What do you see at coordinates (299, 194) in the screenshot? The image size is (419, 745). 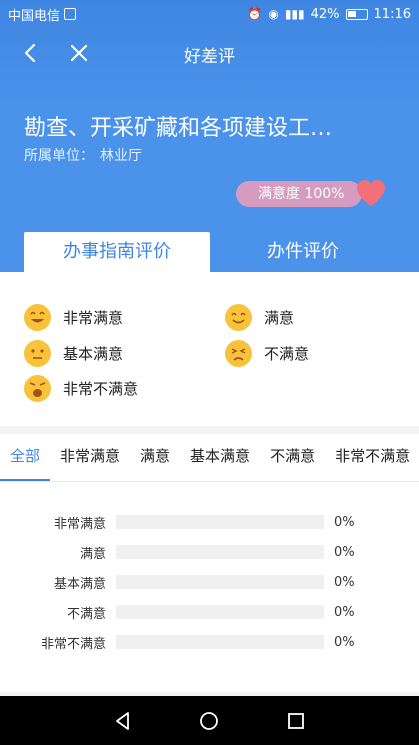 I see `satisfaction-badge: 满意度 100%` at bounding box center [299, 194].